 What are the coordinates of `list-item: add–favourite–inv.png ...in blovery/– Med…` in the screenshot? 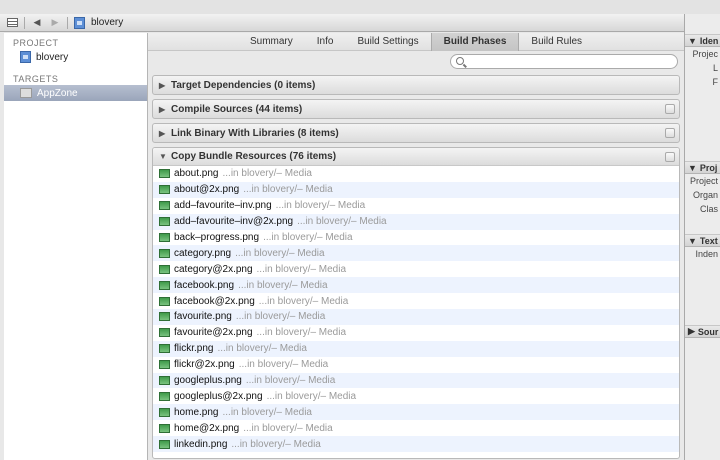 It's located at (416, 206).